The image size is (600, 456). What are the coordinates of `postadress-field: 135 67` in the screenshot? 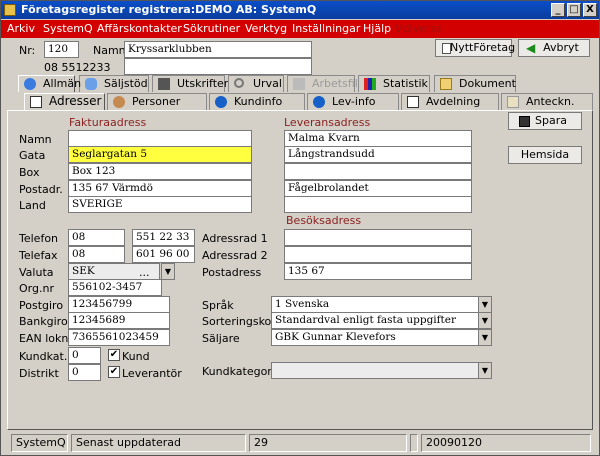 It's located at (378, 271).